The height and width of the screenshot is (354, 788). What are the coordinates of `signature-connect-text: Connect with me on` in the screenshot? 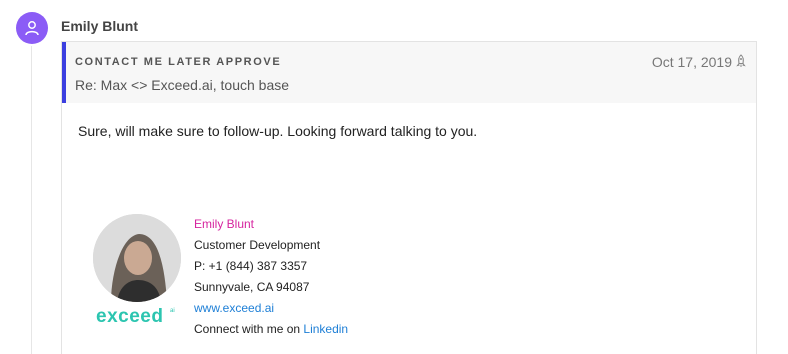 It's located at (249, 329).